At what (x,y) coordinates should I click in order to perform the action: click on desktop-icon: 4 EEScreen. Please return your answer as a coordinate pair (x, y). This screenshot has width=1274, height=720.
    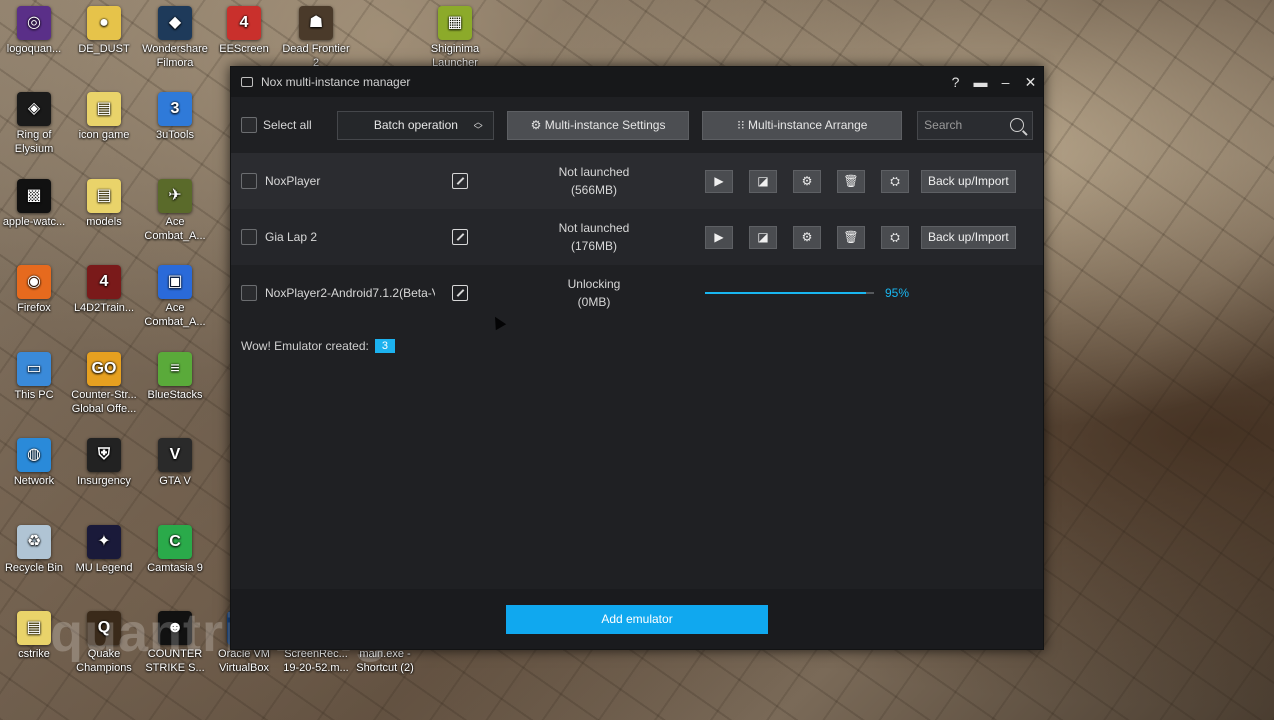
    Looking at the image, I should click on (244, 31).